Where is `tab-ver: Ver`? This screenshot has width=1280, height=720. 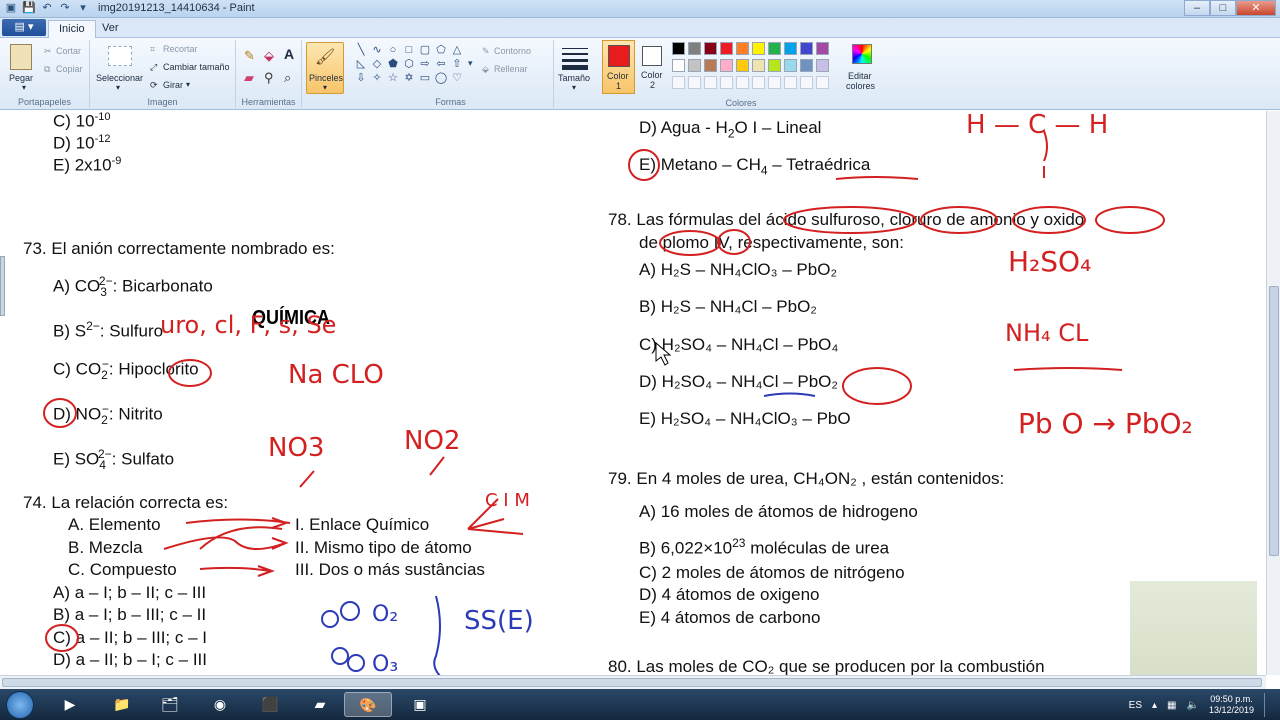 tab-ver: Ver is located at coordinates (110, 29).